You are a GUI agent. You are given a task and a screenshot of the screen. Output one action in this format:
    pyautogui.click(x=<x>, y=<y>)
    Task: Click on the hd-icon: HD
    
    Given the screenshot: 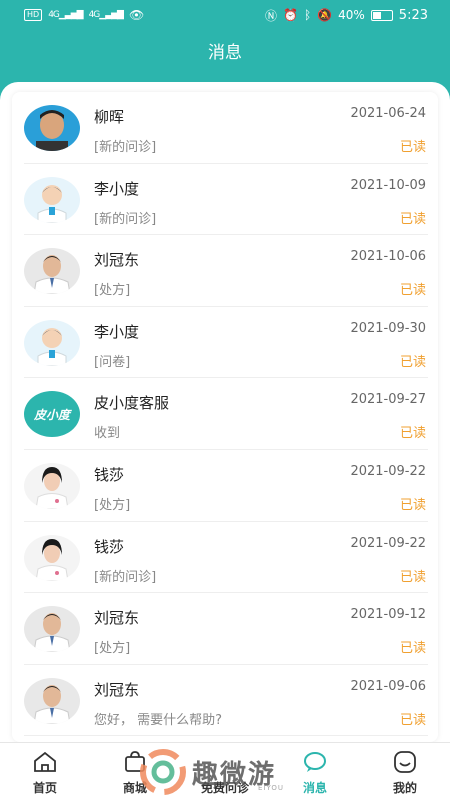 What is the action you would take?
    pyautogui.click(x=33, y=15)
    